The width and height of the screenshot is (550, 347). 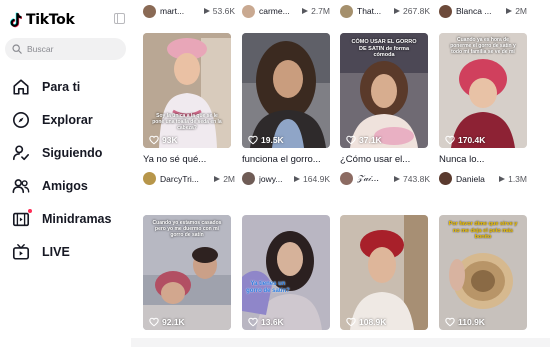 I want to click on like-count: 13.6K, so click(x=266, y=322).